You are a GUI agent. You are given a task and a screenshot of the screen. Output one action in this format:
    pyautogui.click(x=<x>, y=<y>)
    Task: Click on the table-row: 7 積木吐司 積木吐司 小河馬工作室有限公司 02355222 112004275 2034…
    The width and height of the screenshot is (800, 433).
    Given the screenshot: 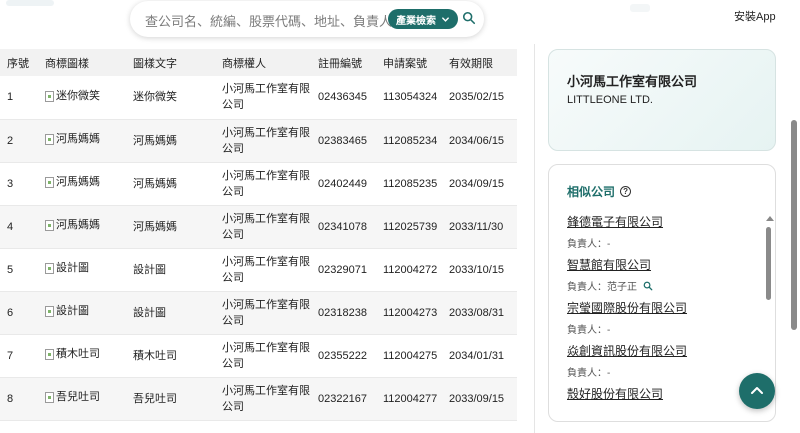 What is the action you would take?
    pyautogui.click(x=258, y=355)
    